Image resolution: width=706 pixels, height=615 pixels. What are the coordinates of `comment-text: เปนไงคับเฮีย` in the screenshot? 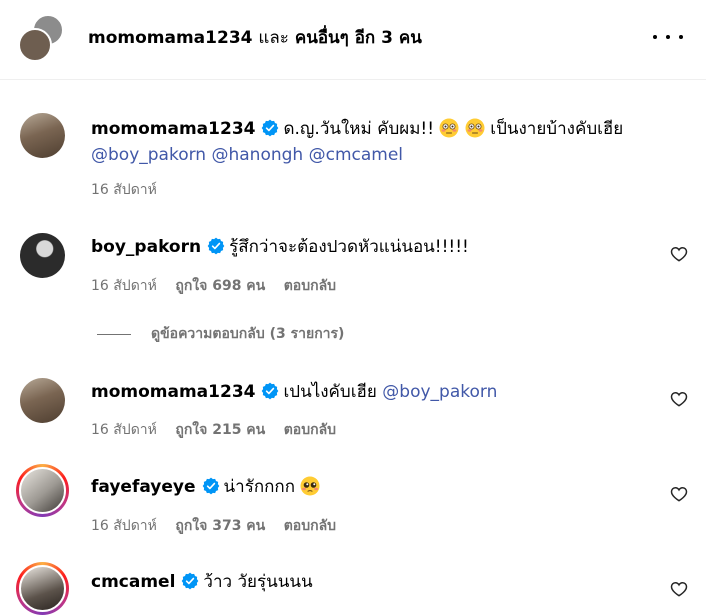 It's located at (330, 392).